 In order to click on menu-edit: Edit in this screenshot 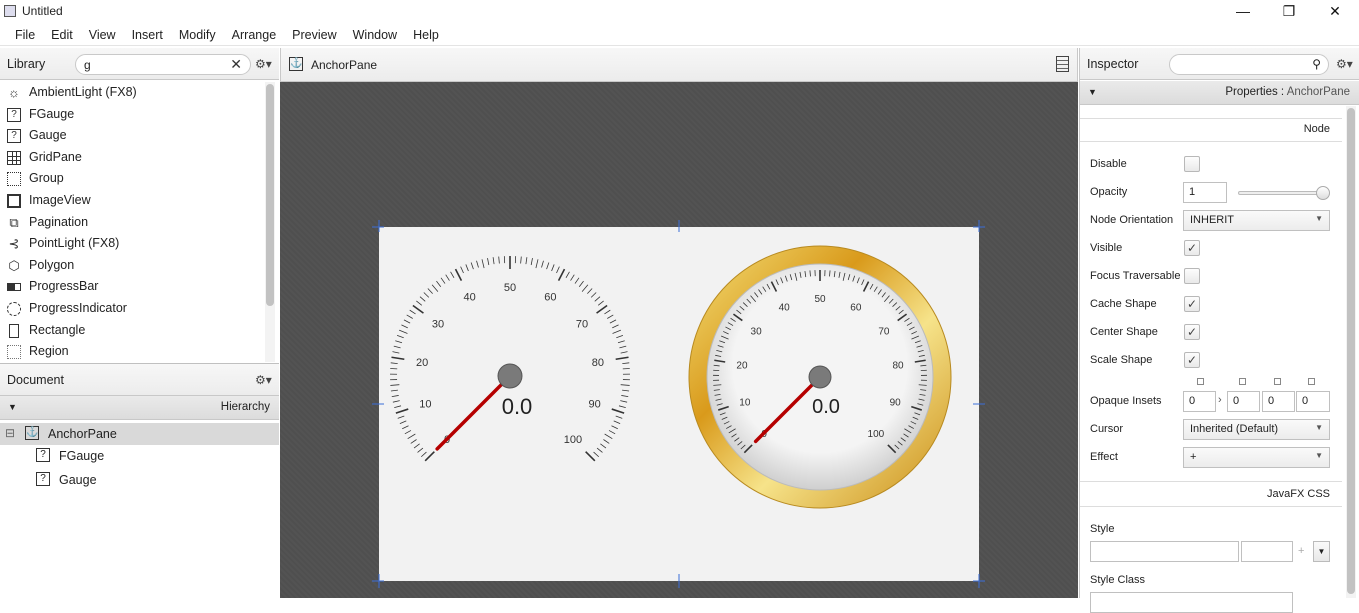, I will do `click(62, 35)`.